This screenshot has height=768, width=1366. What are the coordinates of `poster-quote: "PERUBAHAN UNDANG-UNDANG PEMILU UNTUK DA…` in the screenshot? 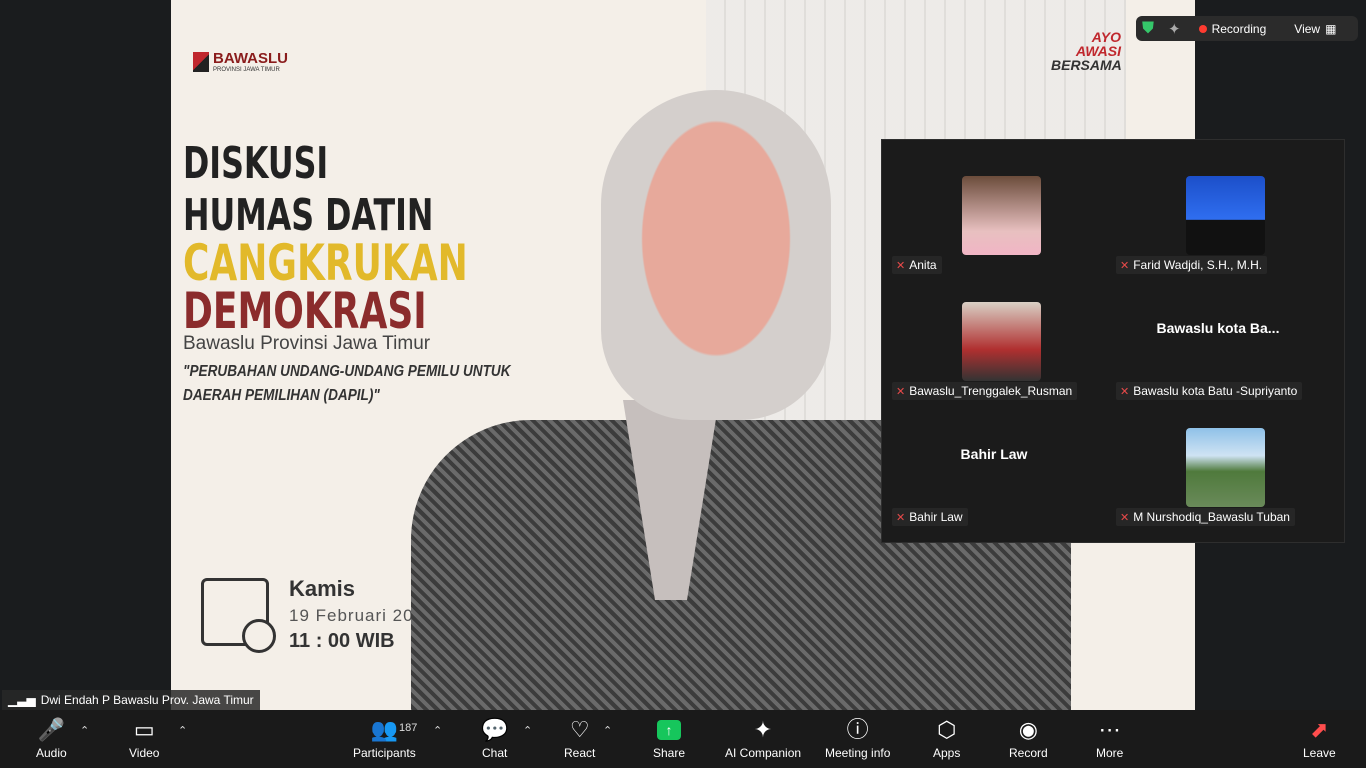 It's located at (347, 384).